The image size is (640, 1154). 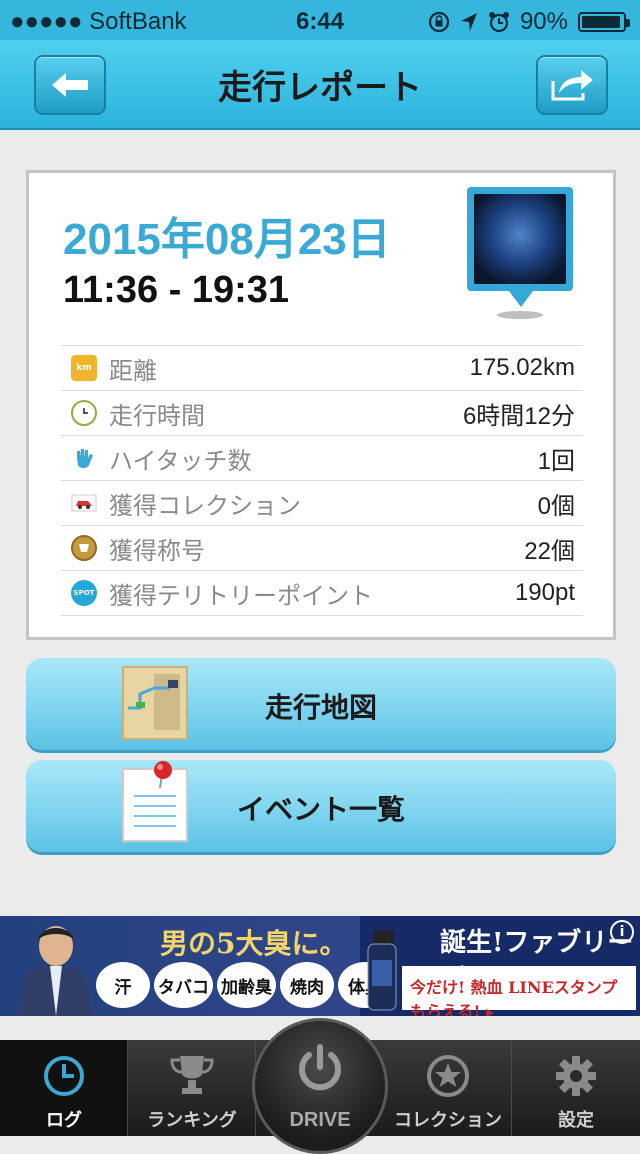 I want to click on alarm-icon, so click(x=498, y=22).